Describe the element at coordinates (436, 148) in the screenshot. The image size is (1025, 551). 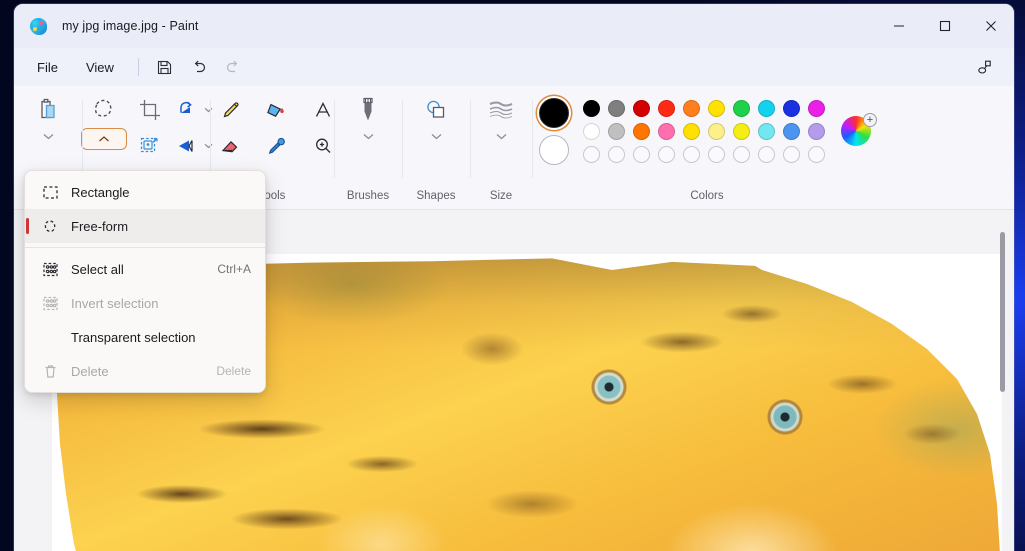
I see `shapes-group: Shapes` at that location.